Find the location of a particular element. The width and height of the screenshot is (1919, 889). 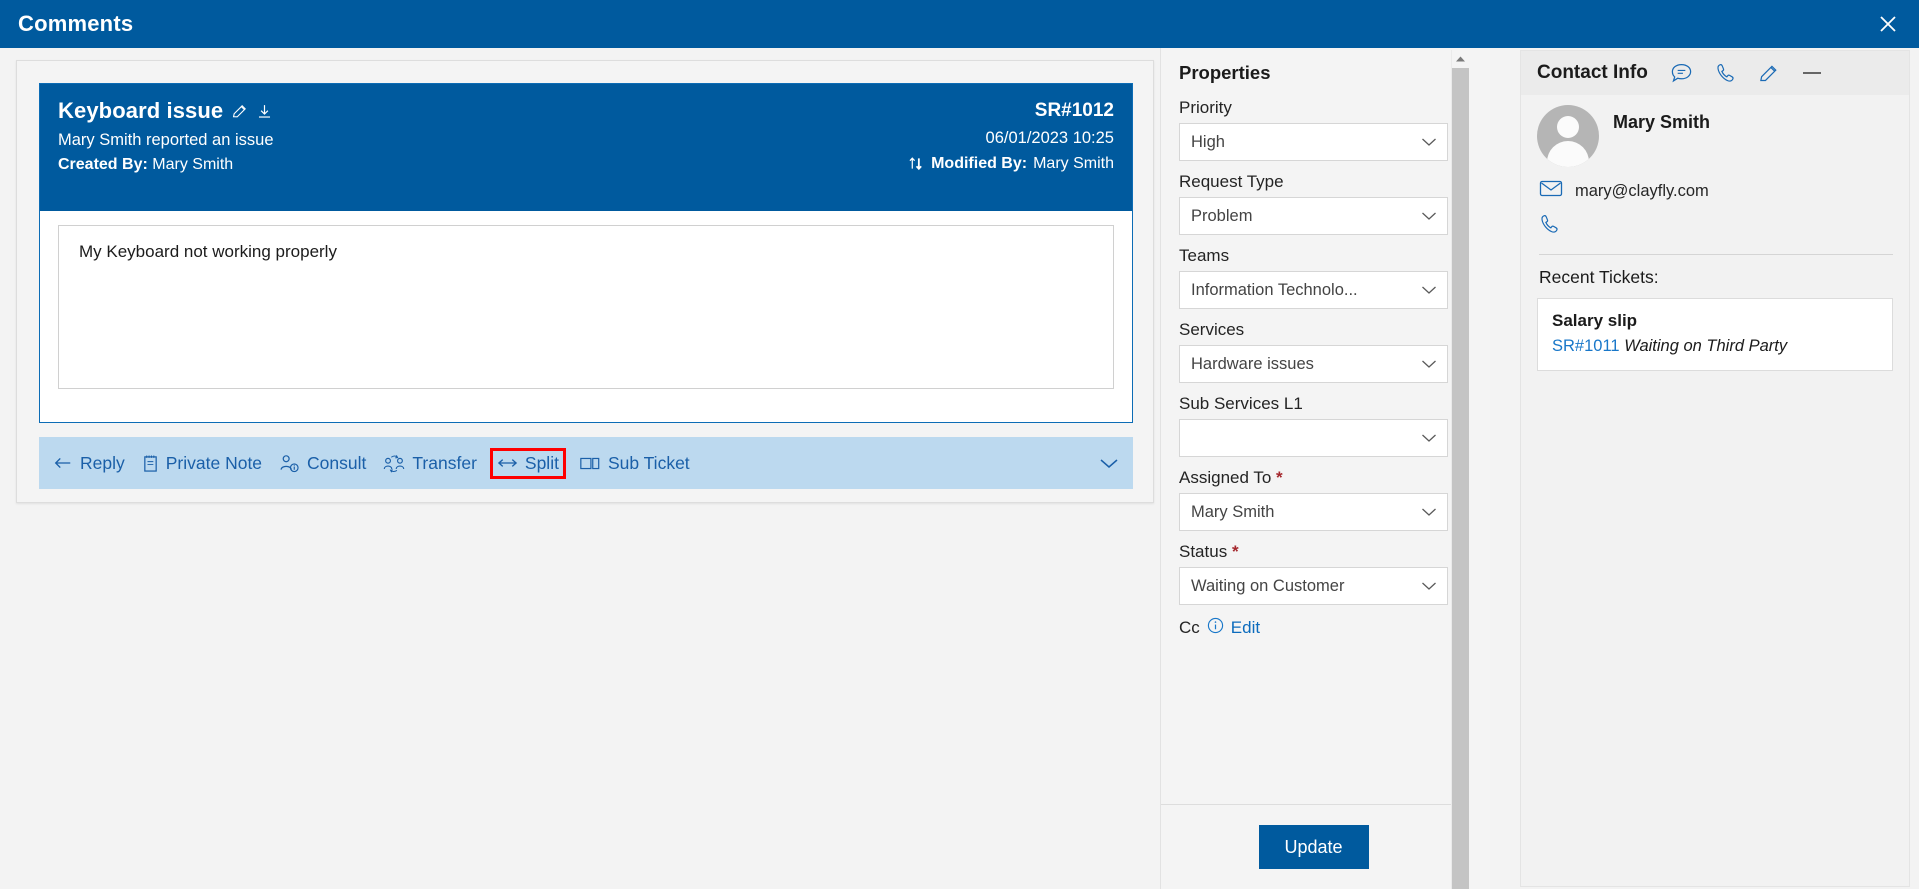

field-status: Status * Waiting on Customer is located at coordinates (1313, 573).